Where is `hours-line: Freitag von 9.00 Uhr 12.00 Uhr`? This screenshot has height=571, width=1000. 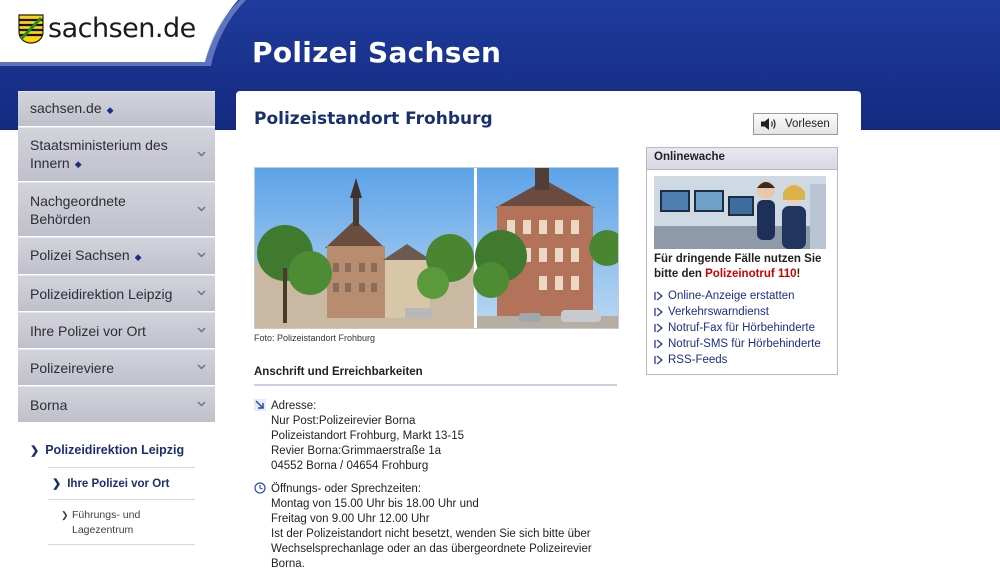 hours-line: Freitag von 9.00 Uhr 12.00 Uhr is located at coordinates (350, 519).